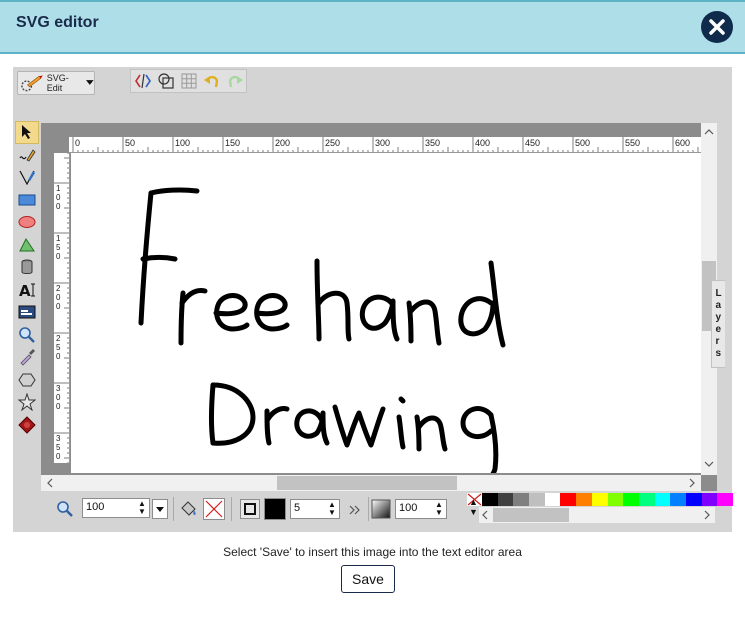  What do you see at coordinates (142, 81) in the screenshot?
I see `source-button` at bounding box center [142, 81].